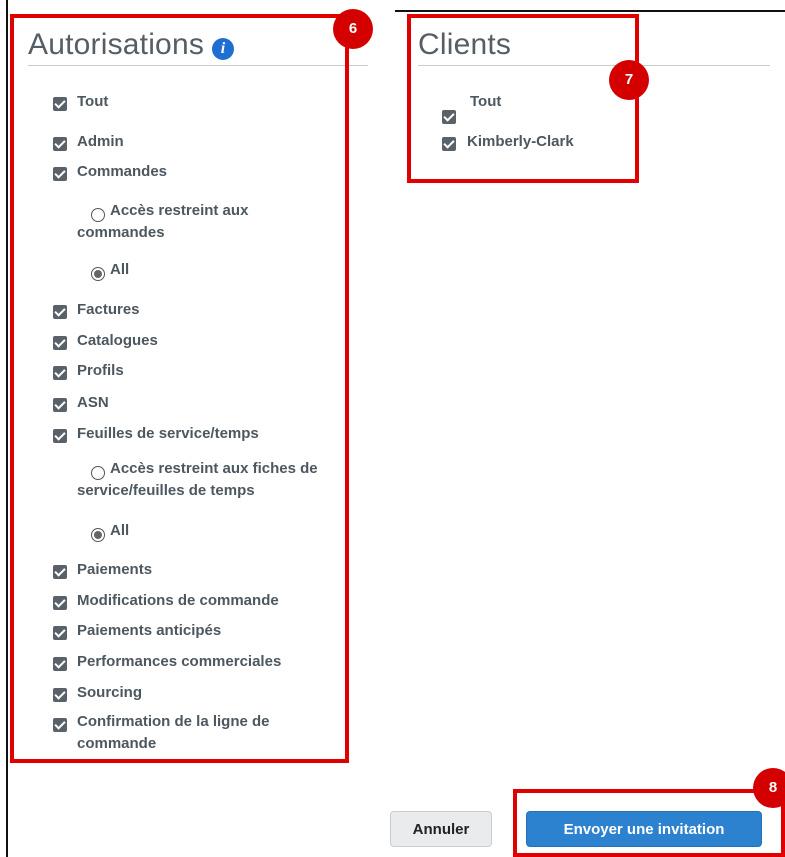 This screenshot has height=857, width=785. Describe the element at coordinates (353, 29) in the screenshot. I see `callout-badge-6: 6` at that location.